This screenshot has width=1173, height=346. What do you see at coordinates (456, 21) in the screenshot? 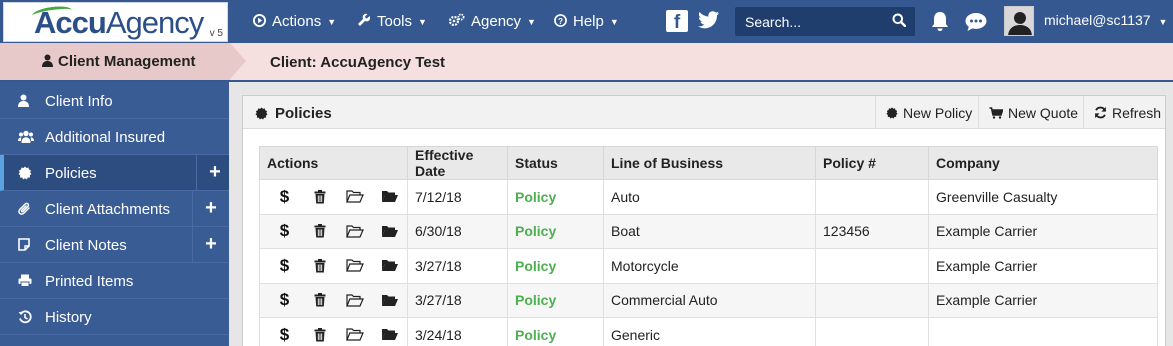
I see `cogs-icon` at bounding box center [456, 21].